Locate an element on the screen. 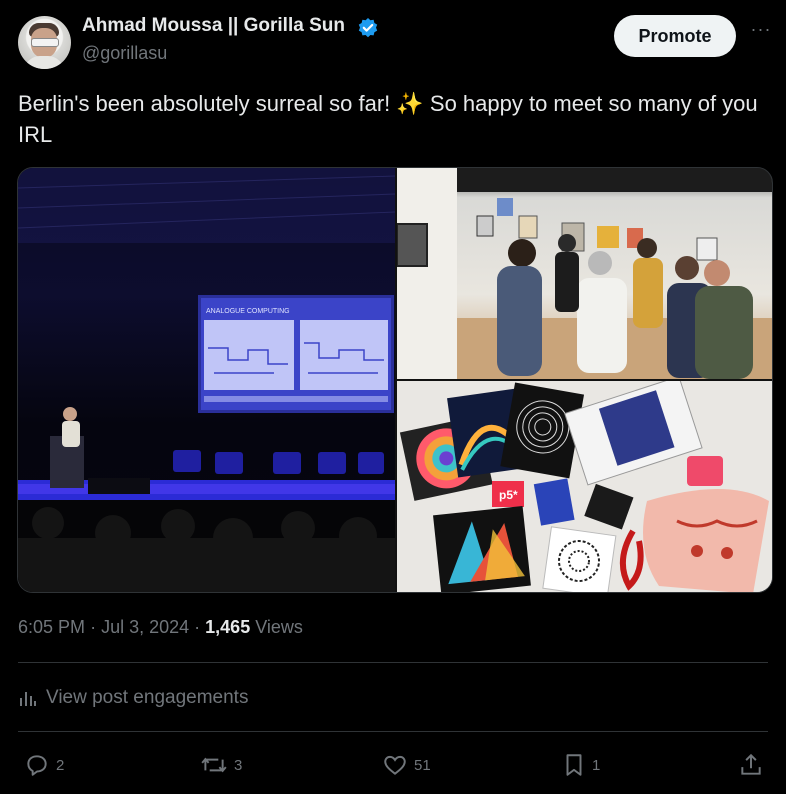 The width and height of the screenshot is (786, 794). views-count: 1,465 is located at coordinates (228, 627).